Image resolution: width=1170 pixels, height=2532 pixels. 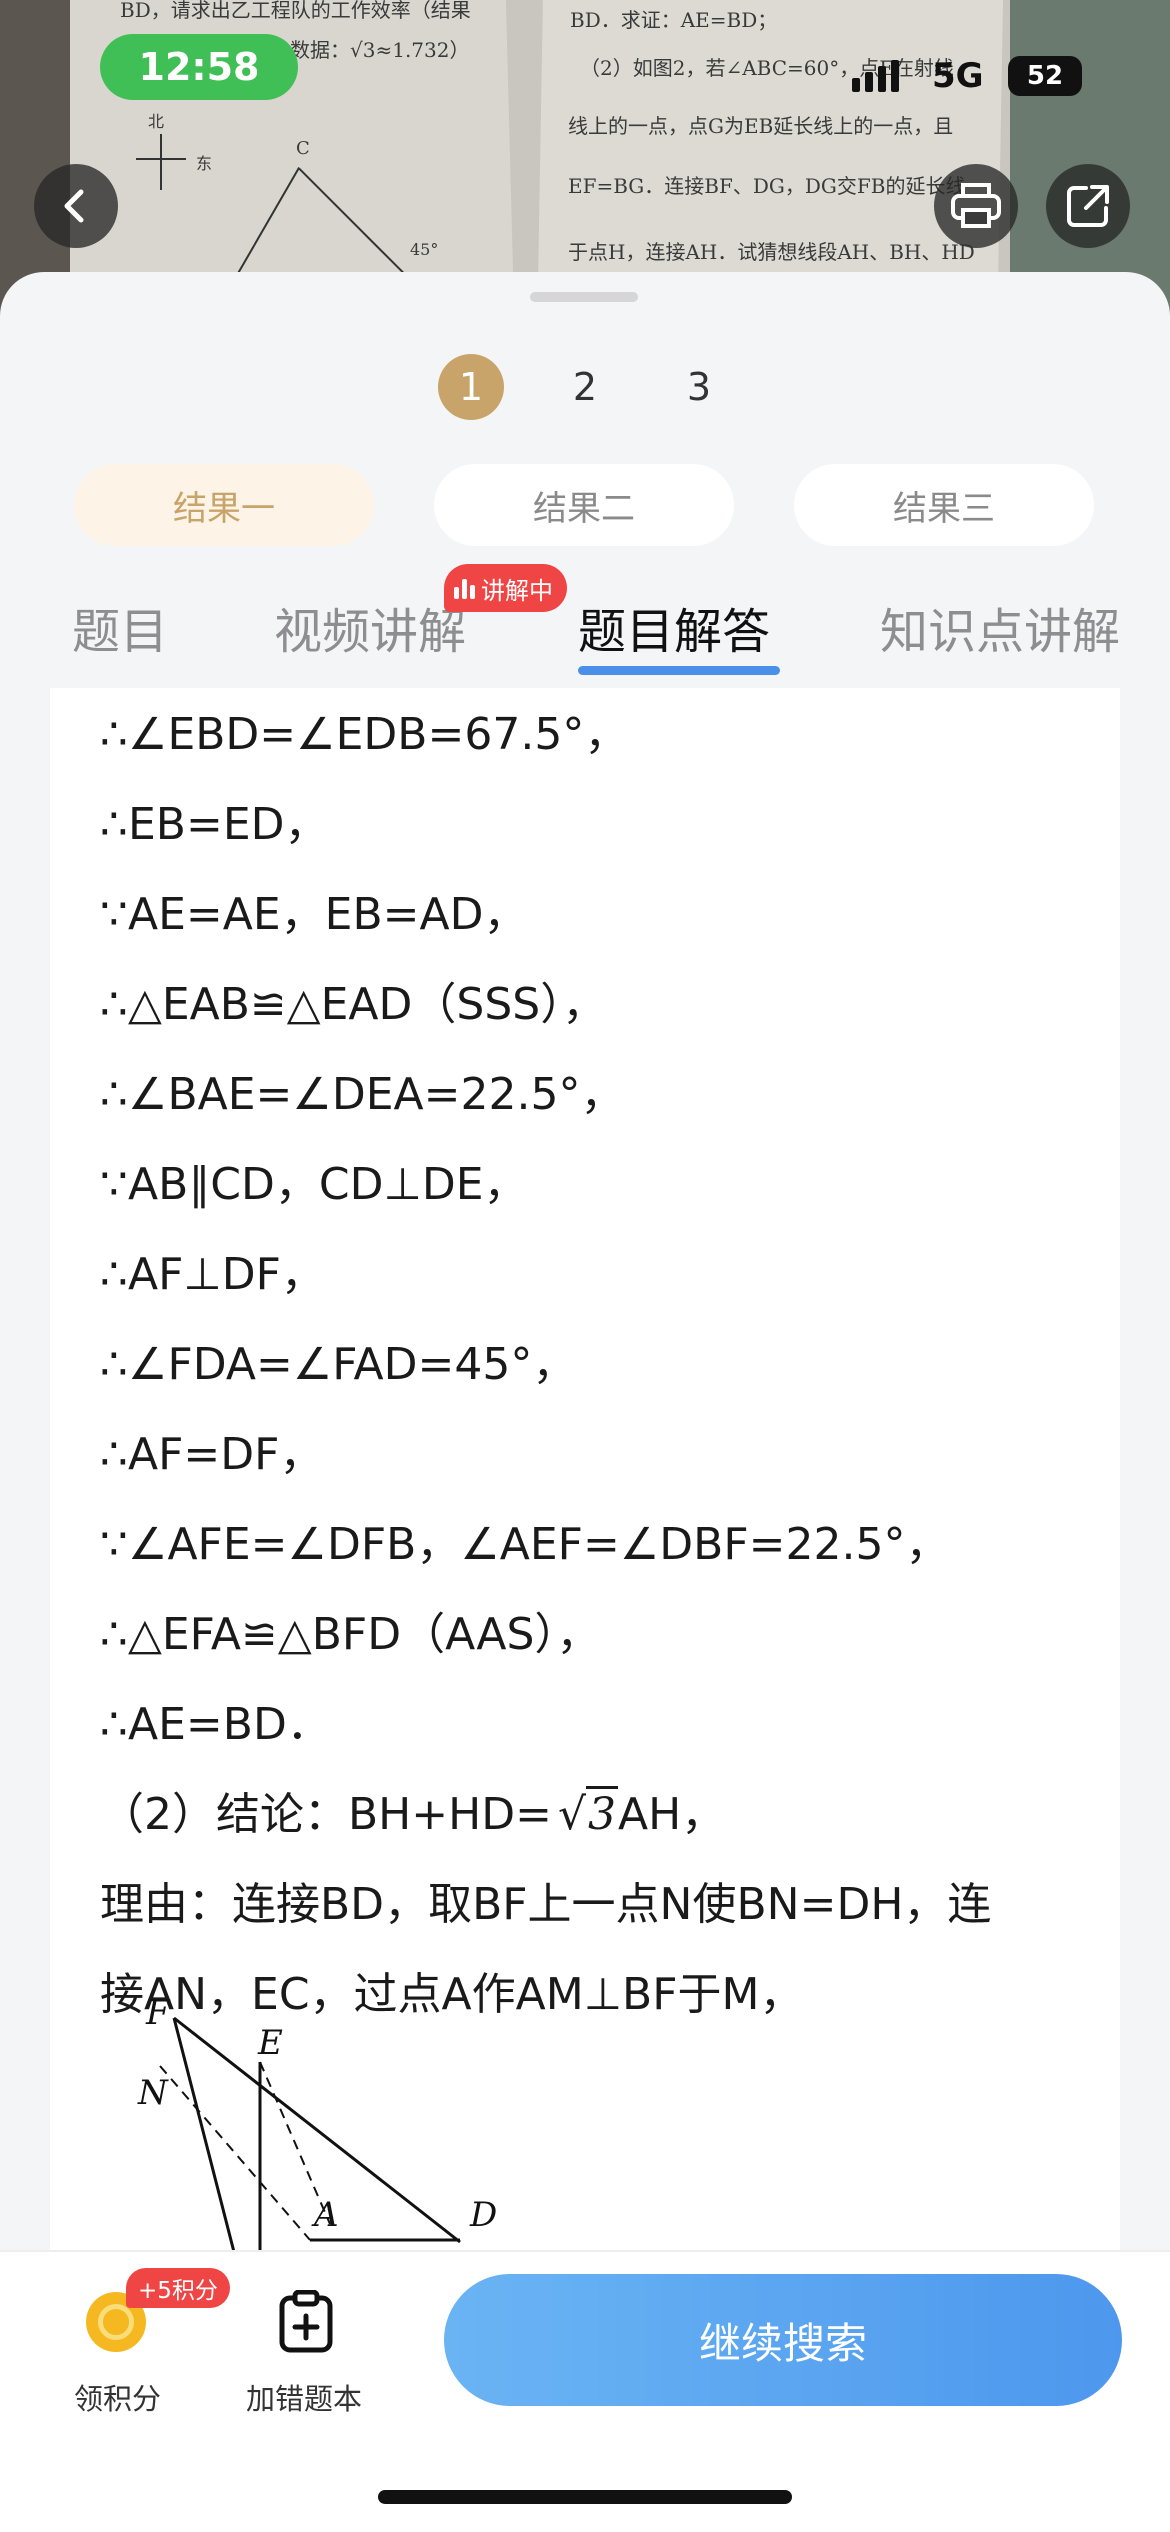 What do you see at coordinates (424, 249) in the screenshot?
I see `photo-angle-label: 45°` at bounding box center [424, 249].